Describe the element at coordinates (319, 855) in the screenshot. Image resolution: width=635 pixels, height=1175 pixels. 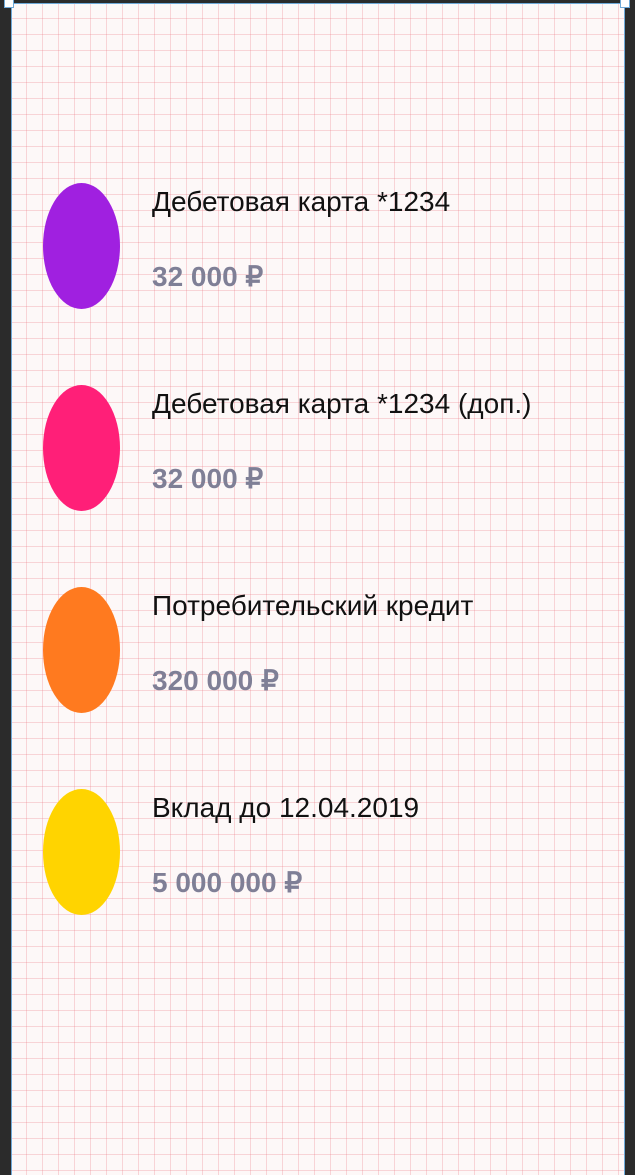
I see `account-item-deposit: Вклад до 12.04.2019 5 000 000 ₽` at that location.